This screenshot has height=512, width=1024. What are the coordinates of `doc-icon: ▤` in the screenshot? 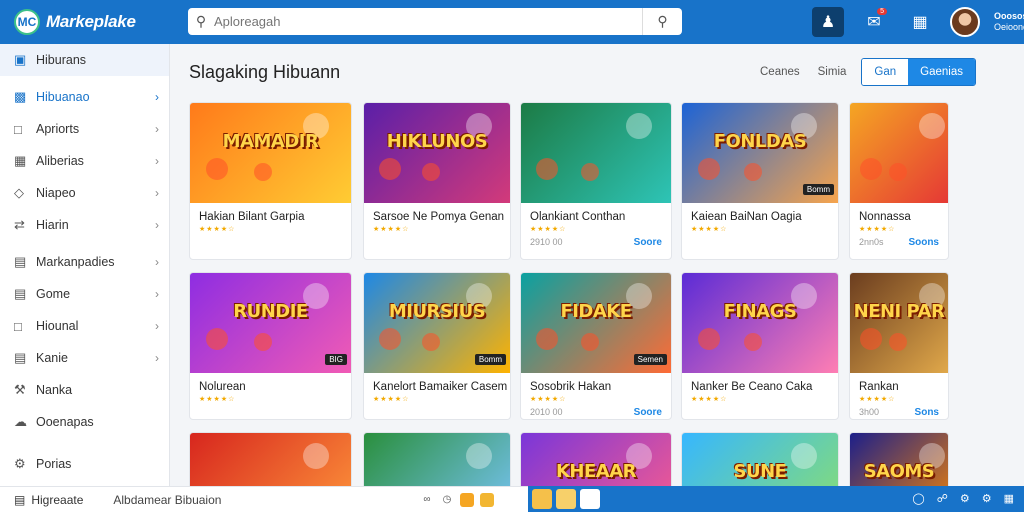 It's located at (20, 293).